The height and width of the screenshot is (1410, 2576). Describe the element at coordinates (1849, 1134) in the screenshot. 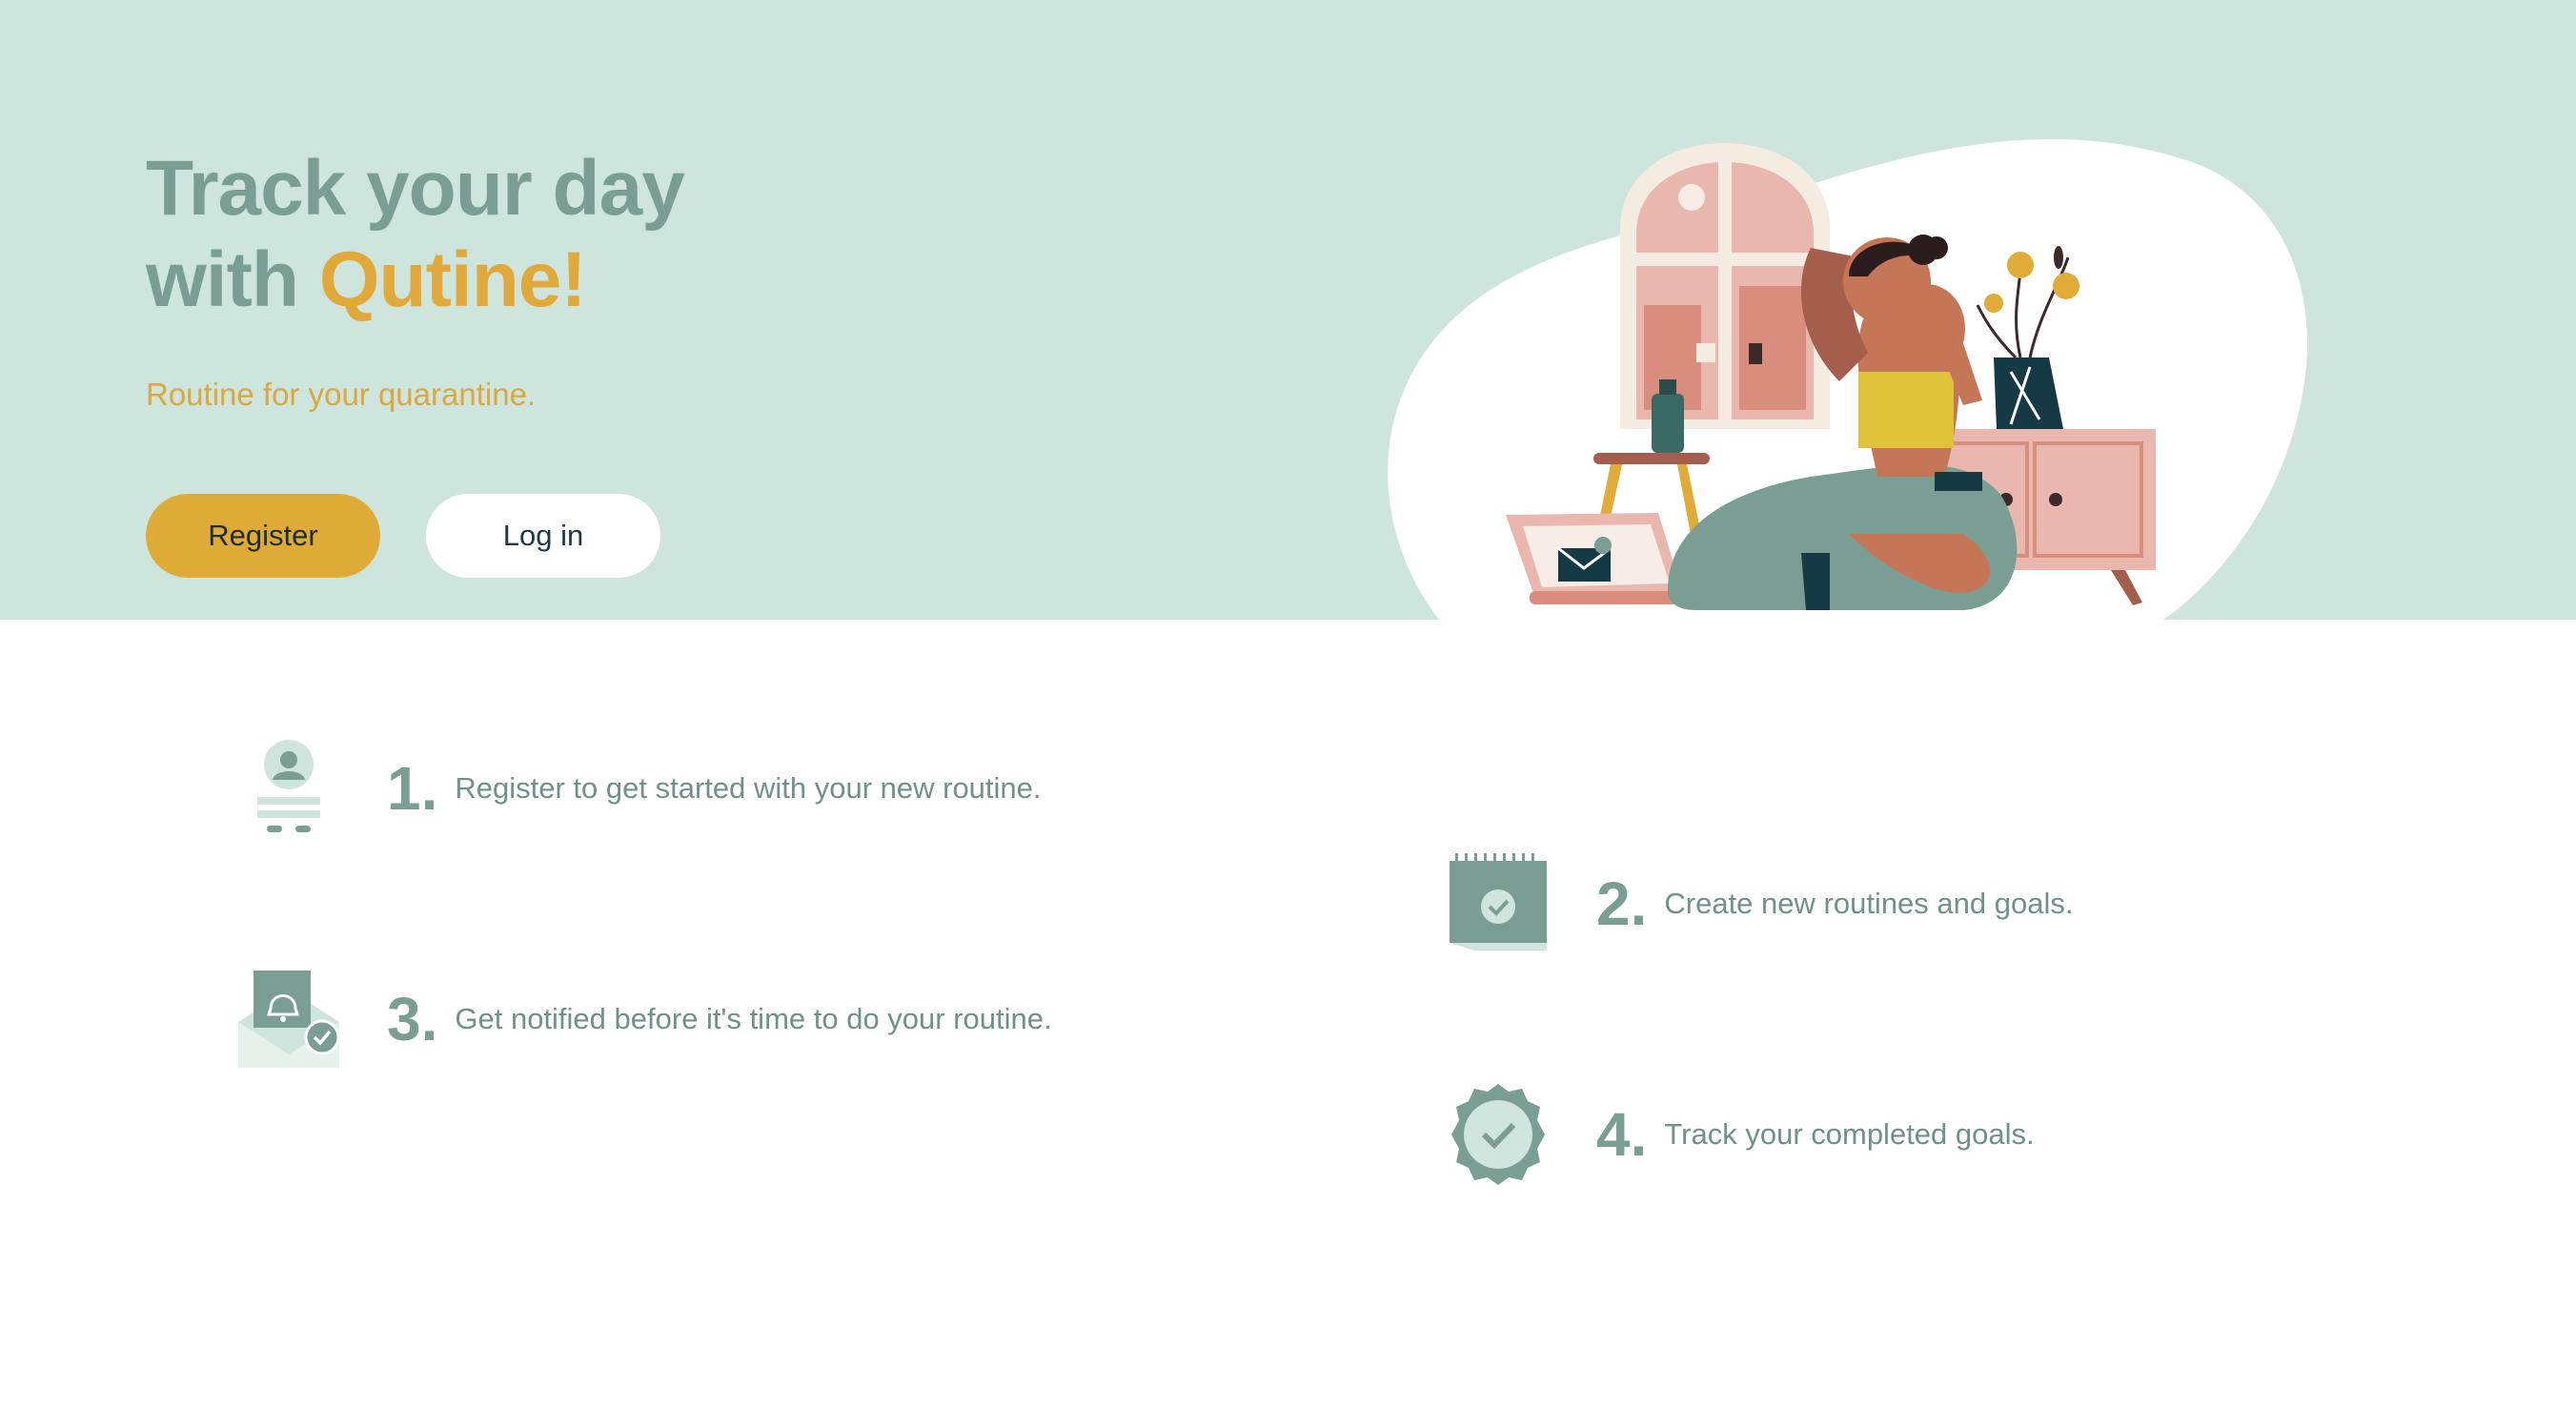

I see `step-text: Track your completed goals.` at that location.